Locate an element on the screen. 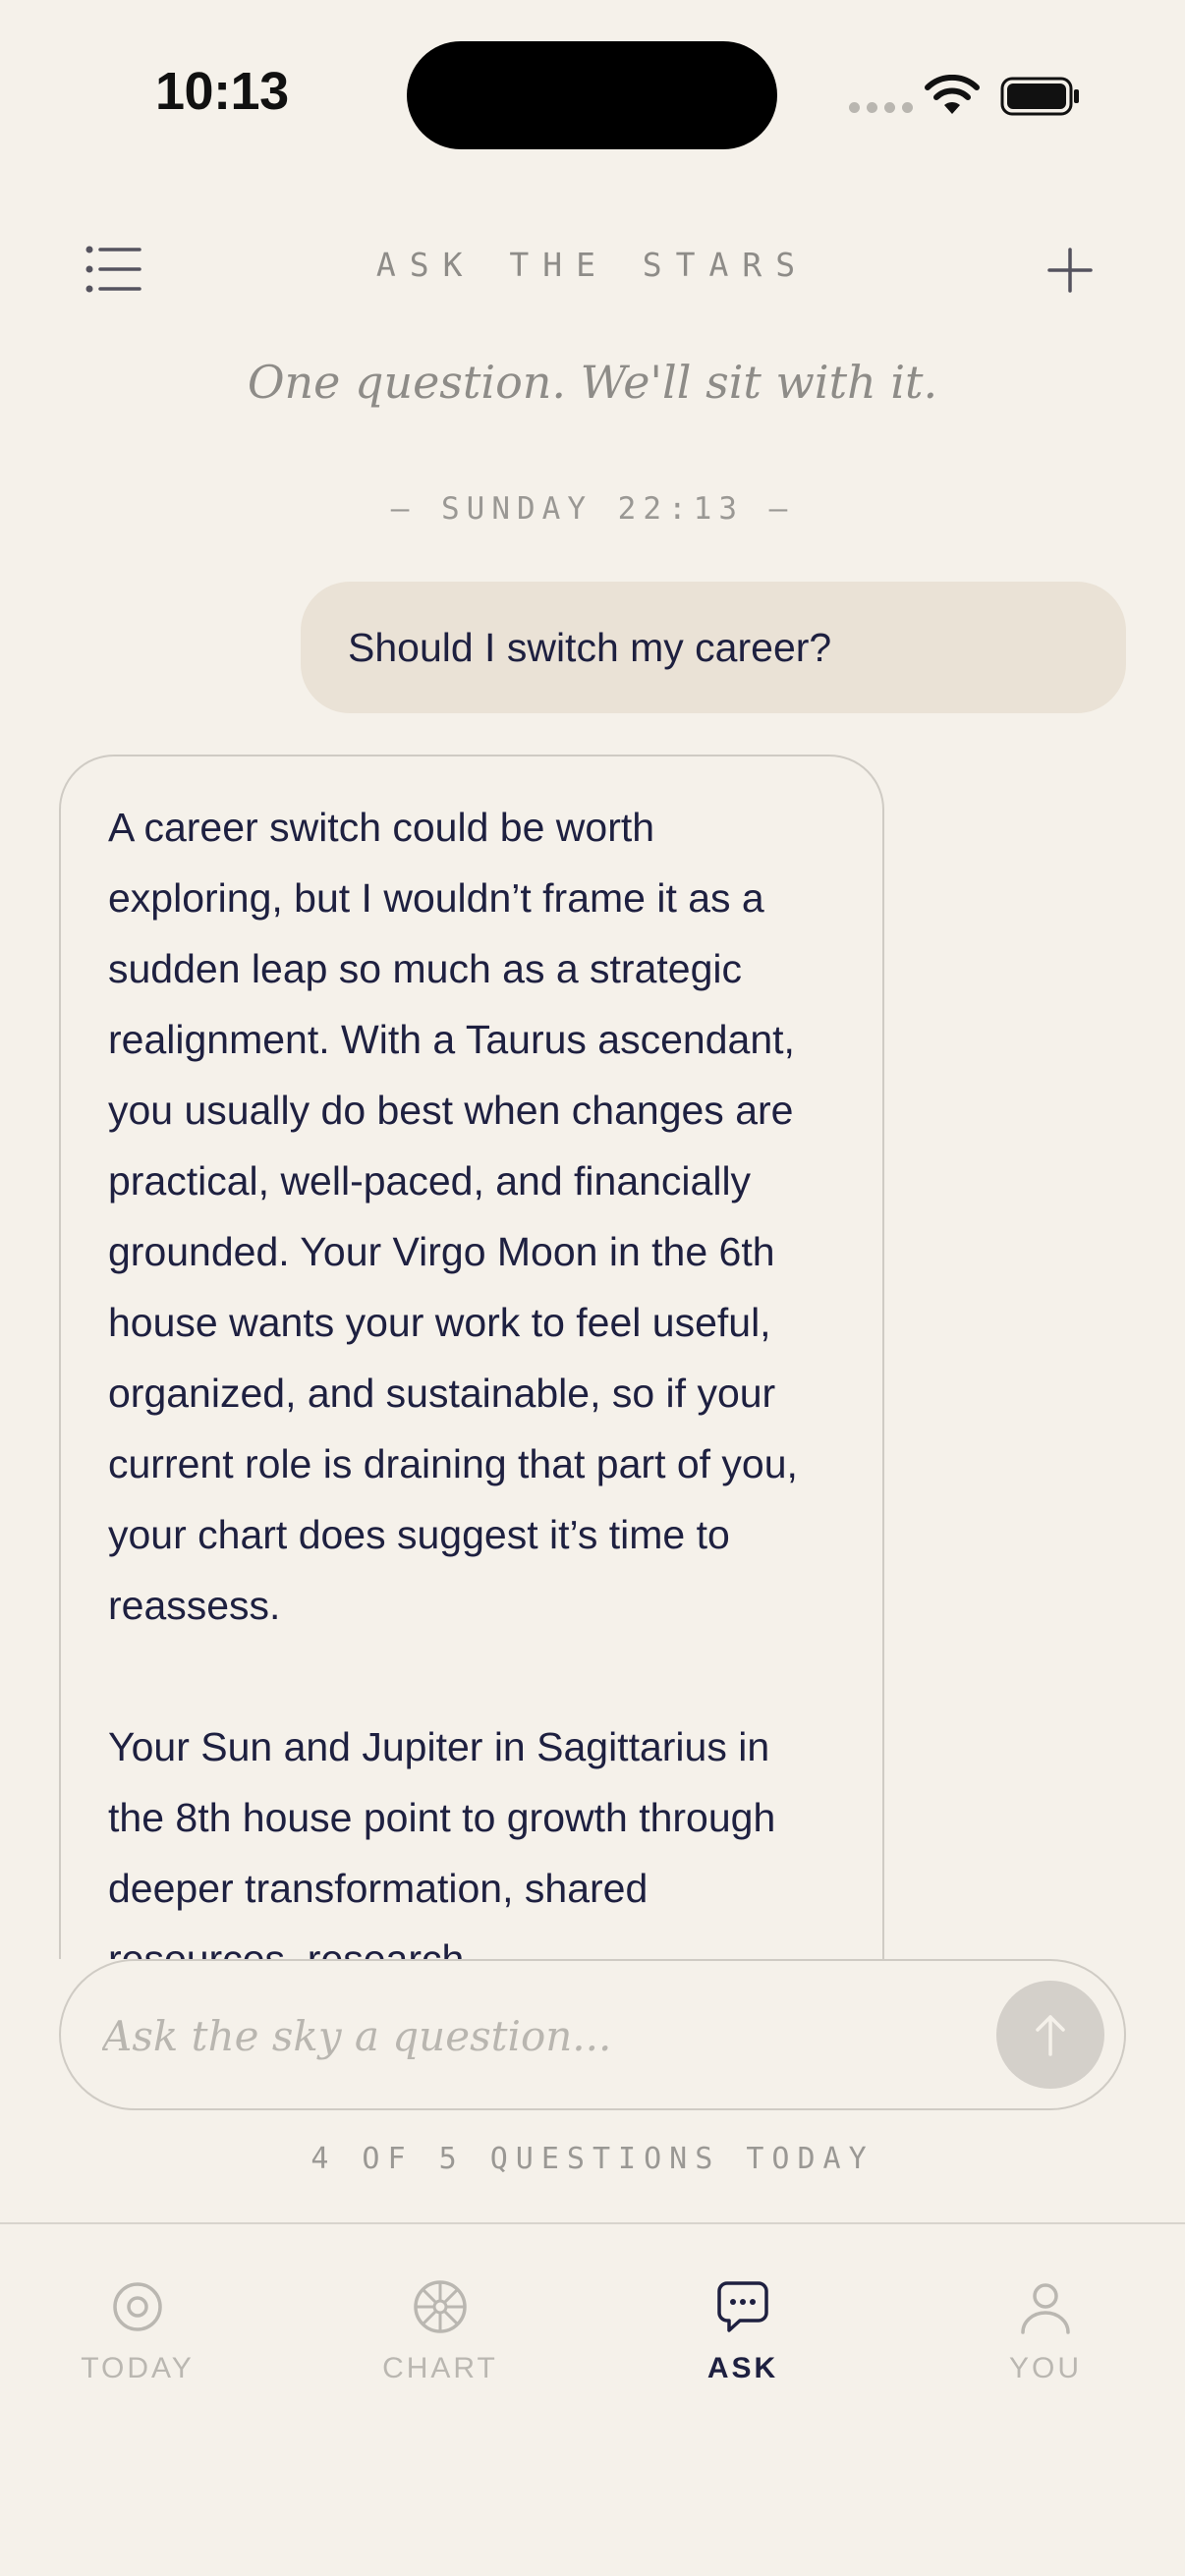  tab-you: YOU is located at coordinates (1045, 2346).